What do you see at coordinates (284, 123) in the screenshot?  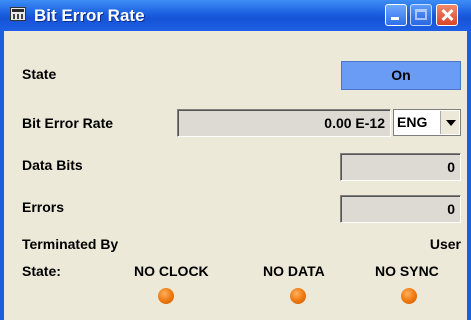 I see `ber-value-field: 0.00 E-12` at bounding box center [284, 123].